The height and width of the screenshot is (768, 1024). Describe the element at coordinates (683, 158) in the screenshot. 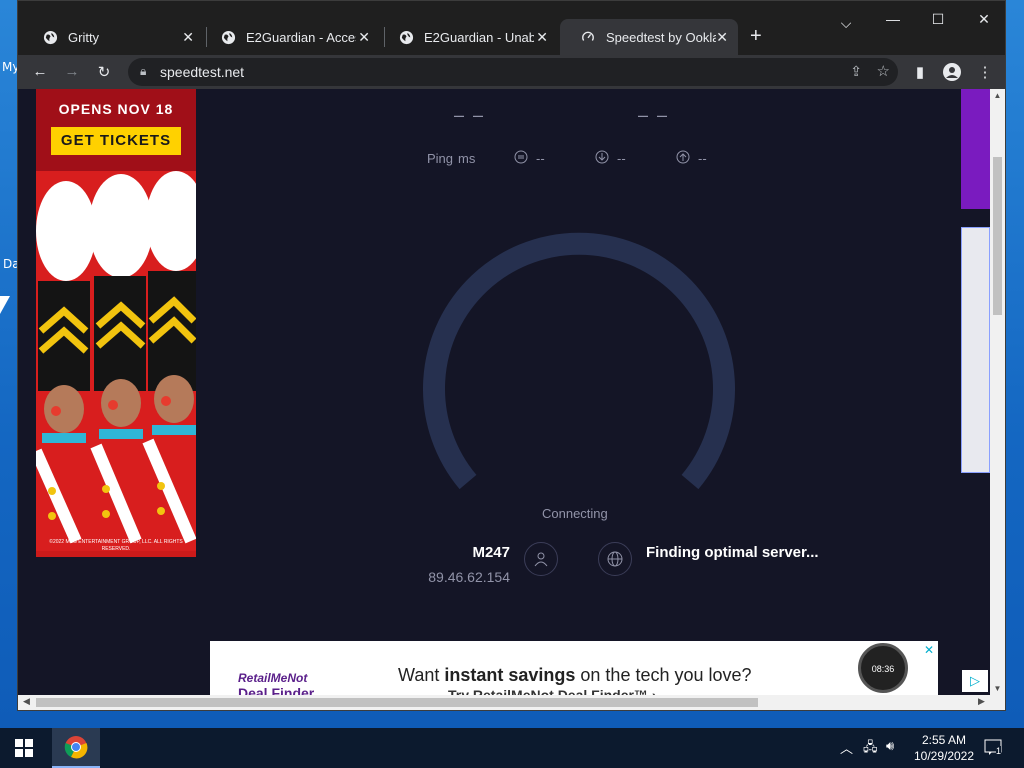

I see `upload-arrow-icon` at that location.